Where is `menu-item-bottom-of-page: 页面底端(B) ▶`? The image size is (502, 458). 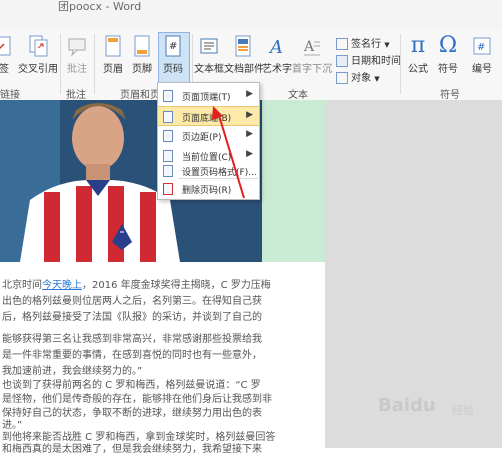 menu-item-bottom-of-page: 页面底端(B) ▶ is located at coordinates (208, 116).